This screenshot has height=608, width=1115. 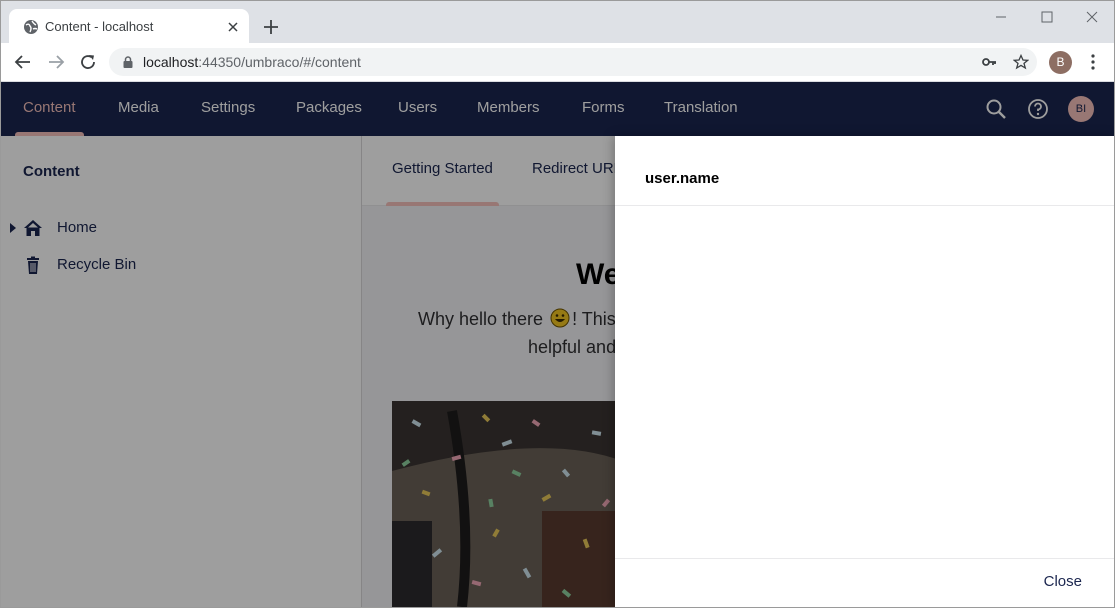 What do you see at coordinates (279, 62) in the screenshot?
I see `url-path: :44350/umbraco/#/content` at bounding box center [279, 62].